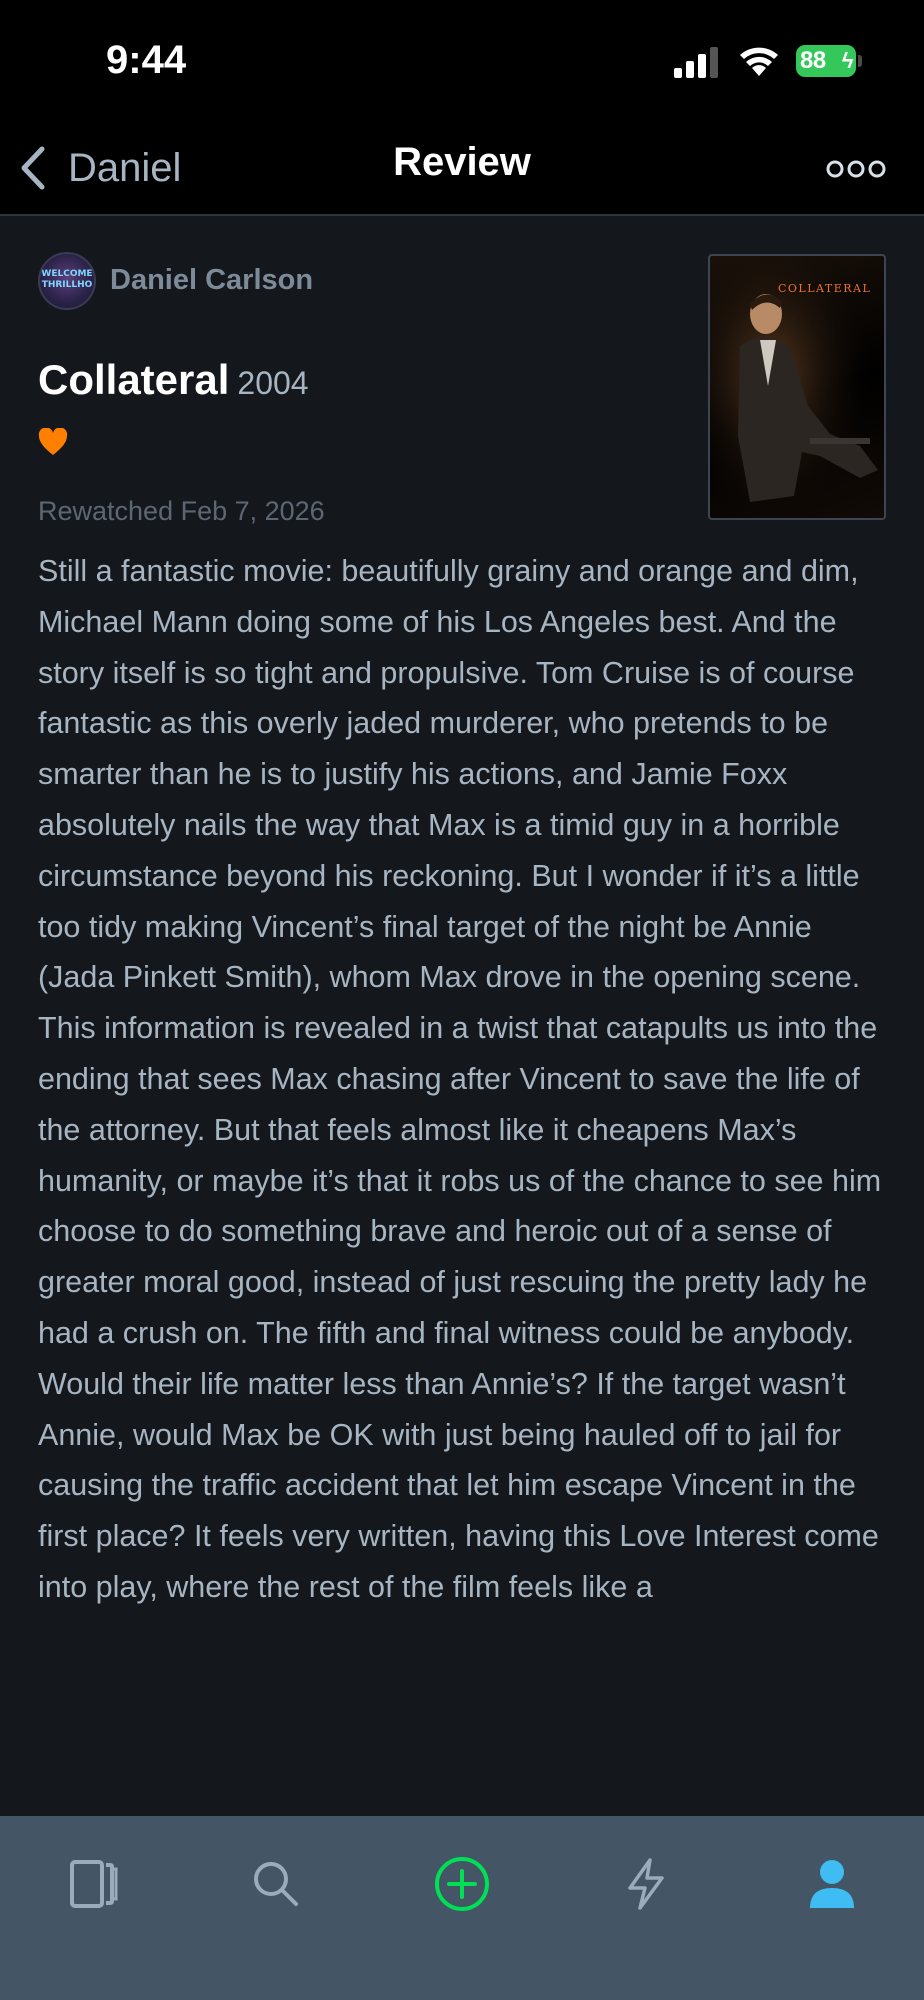 Image resolution: width=924 pixels, height=2000 pixels. I want to click on film-poster: COLLATERAL, so click(797, 387).